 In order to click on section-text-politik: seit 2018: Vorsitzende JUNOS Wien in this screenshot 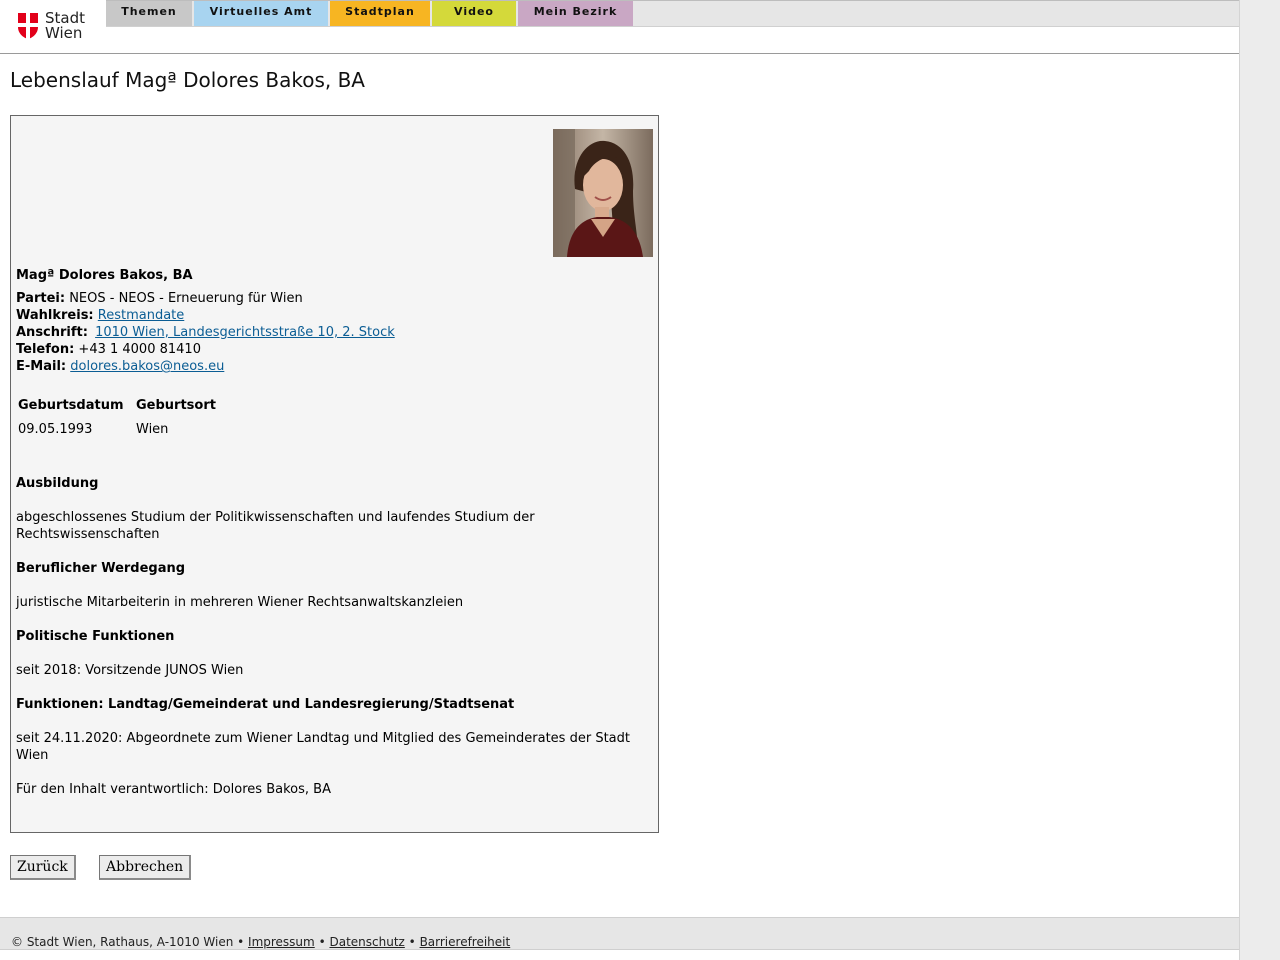, I will do `click(130, 670)`.